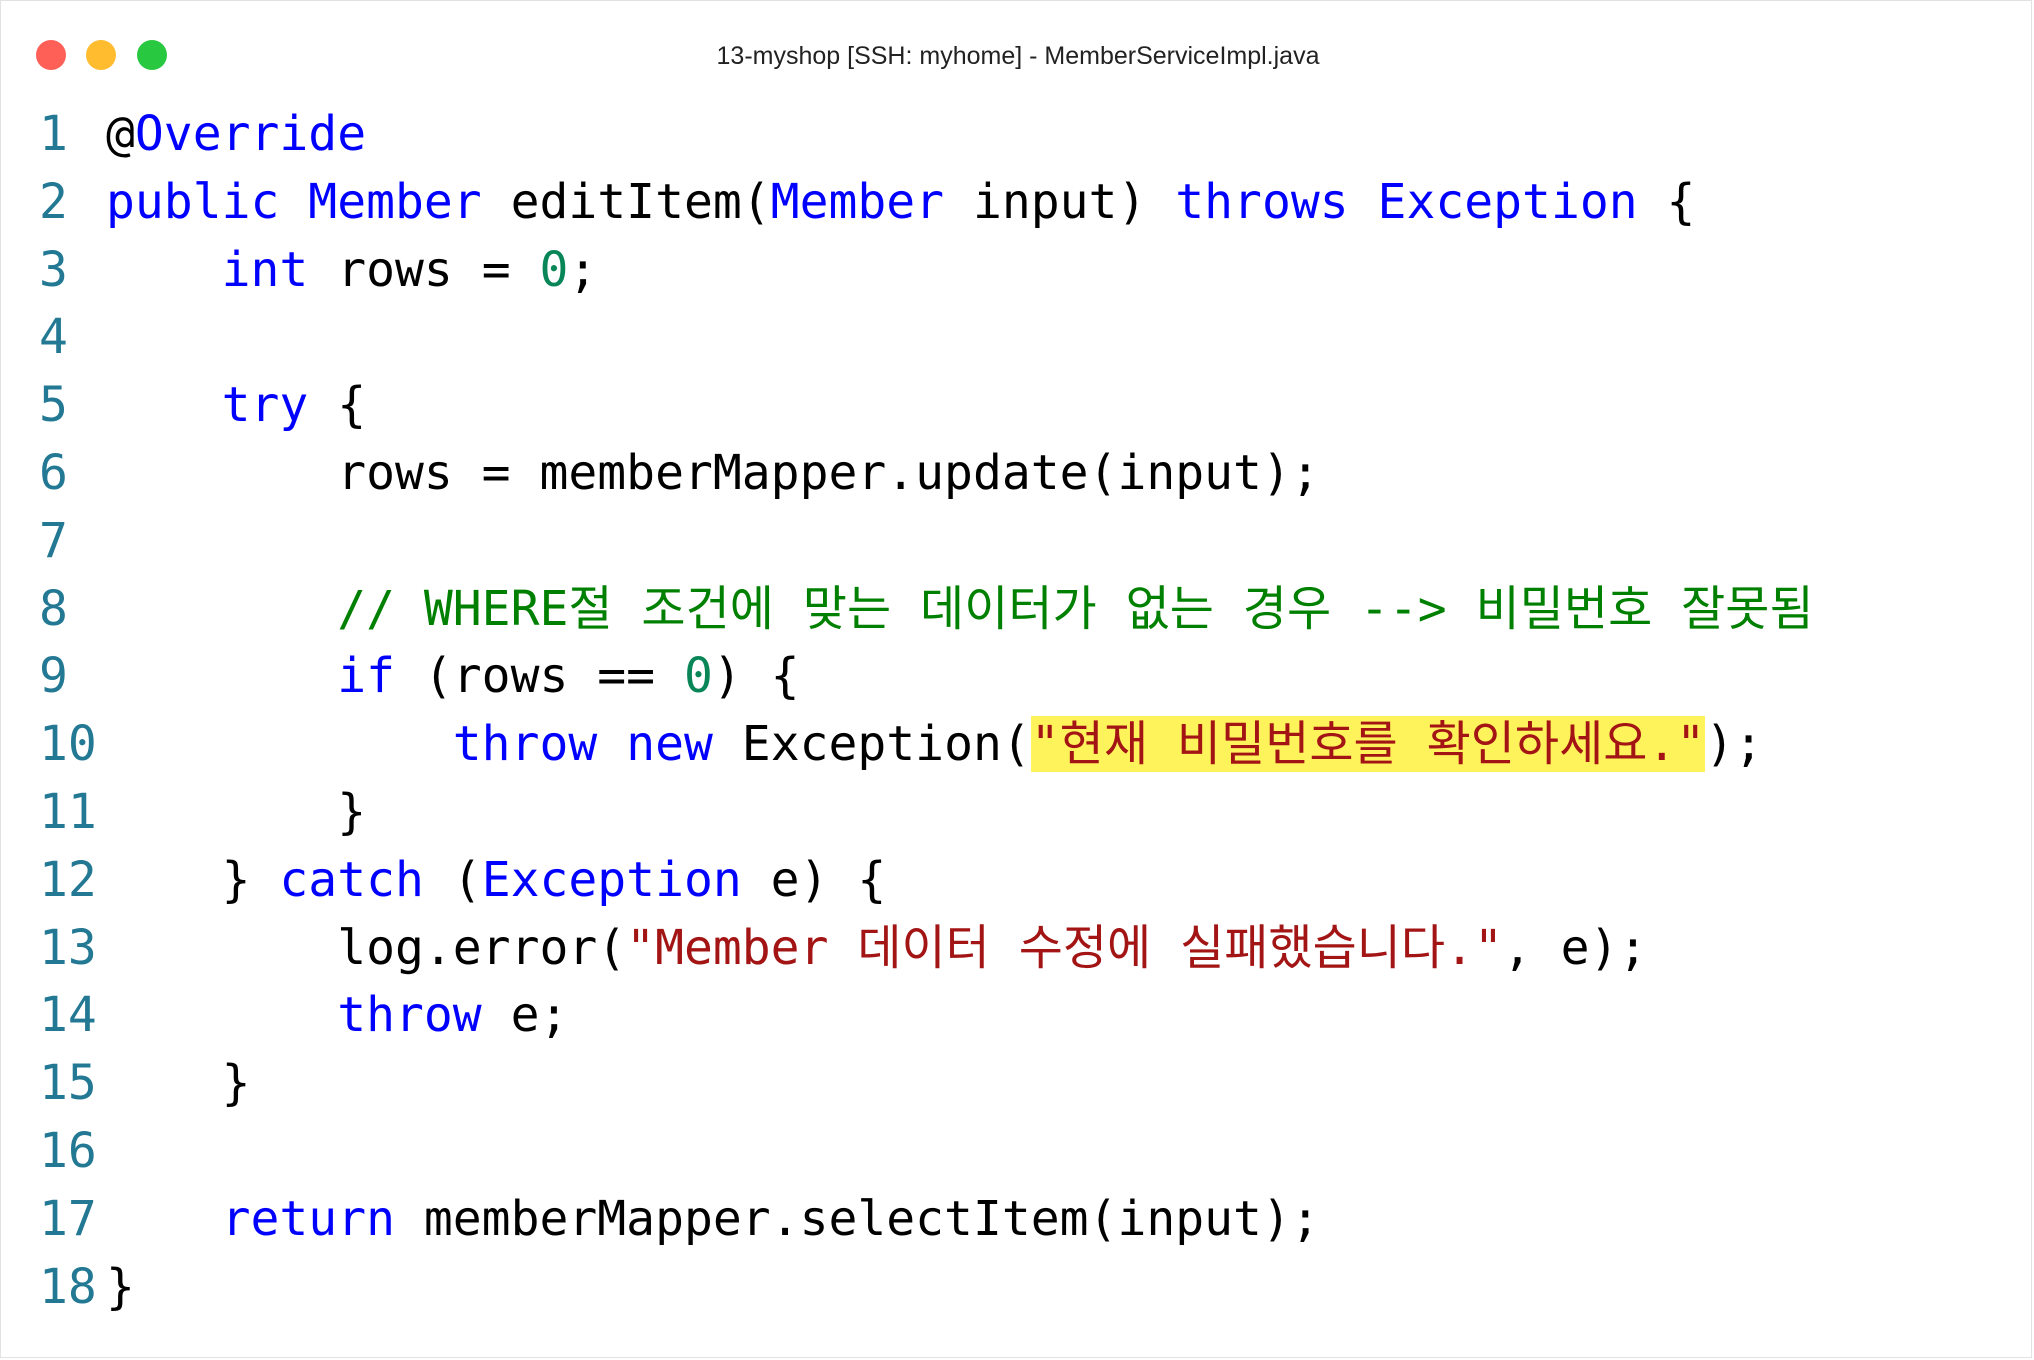 This screenshot has width=2034, height=1360. Describe the element at coordinates (68, 1083) in the screenshot. I see `line-number: 15` at that location.